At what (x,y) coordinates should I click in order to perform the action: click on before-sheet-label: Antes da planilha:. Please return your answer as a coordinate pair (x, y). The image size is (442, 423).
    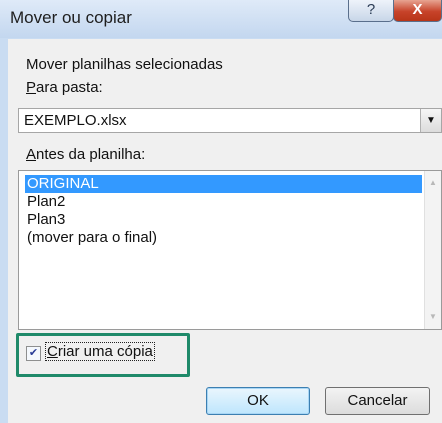
    Looking at the image, I should click on (85, 154).